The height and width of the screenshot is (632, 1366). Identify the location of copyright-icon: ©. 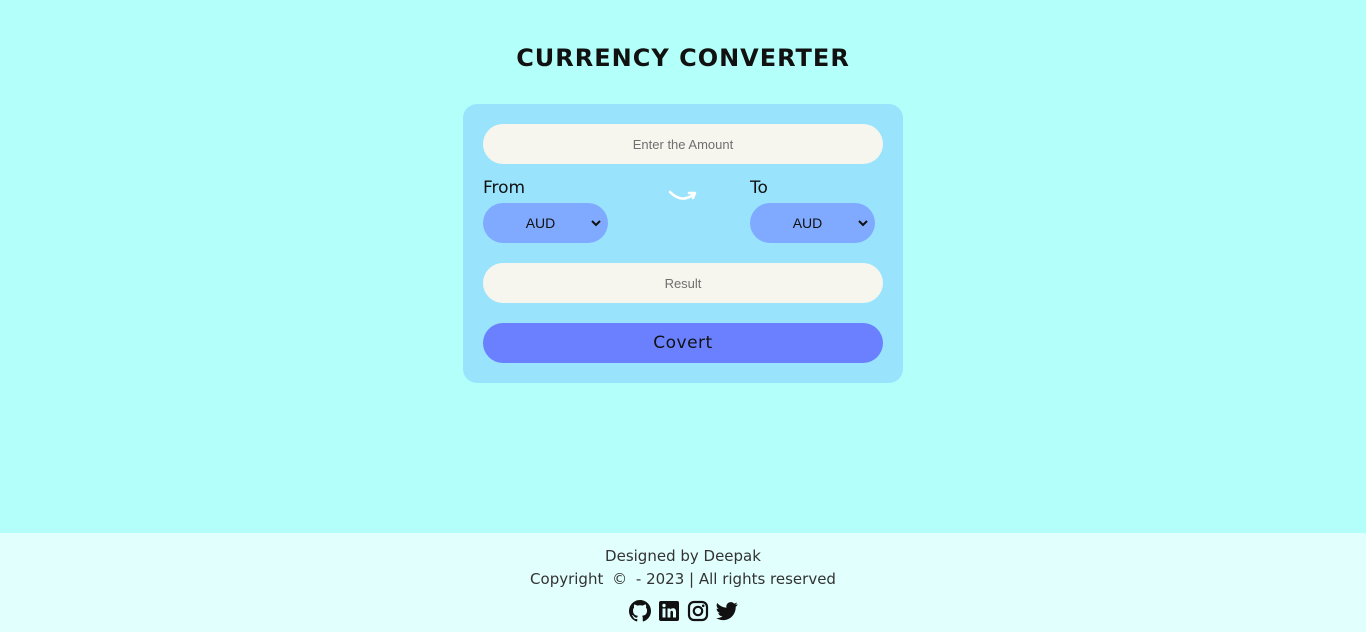
(620, 579).